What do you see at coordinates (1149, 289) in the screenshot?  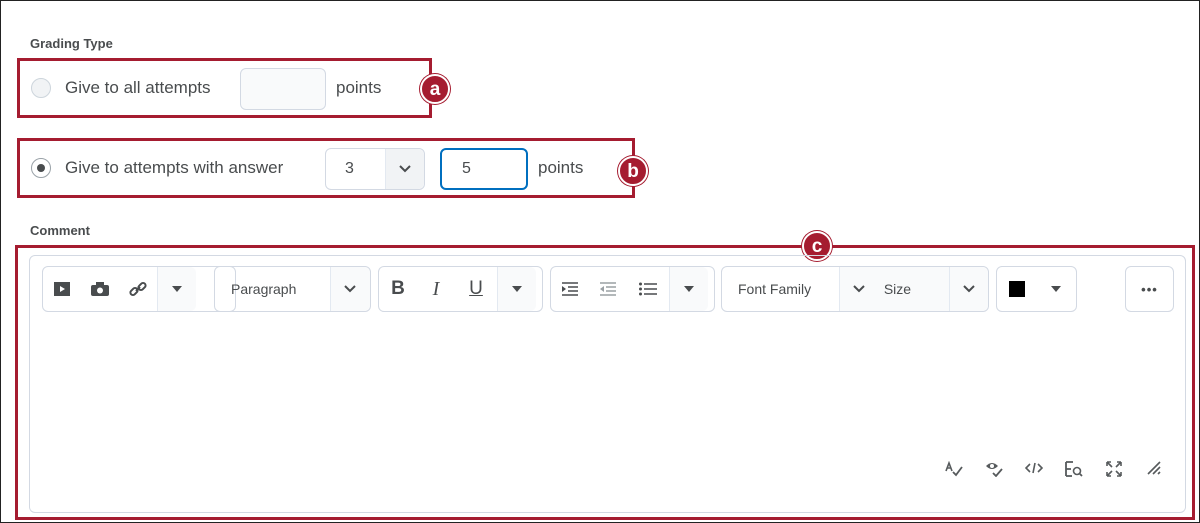 I see `more-actions-button: •••` at bounding box center [1149, 289].